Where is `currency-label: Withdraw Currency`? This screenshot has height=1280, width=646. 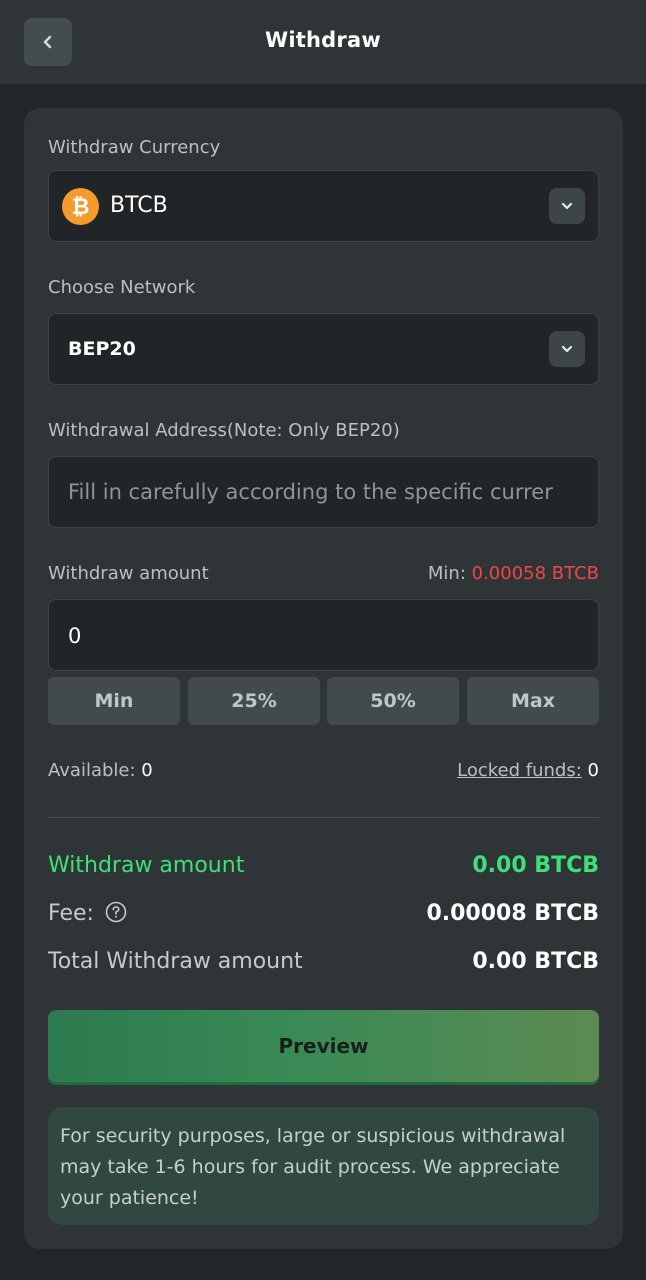
currency-label: Withdraw Currency is located at coordinates (134, 147).